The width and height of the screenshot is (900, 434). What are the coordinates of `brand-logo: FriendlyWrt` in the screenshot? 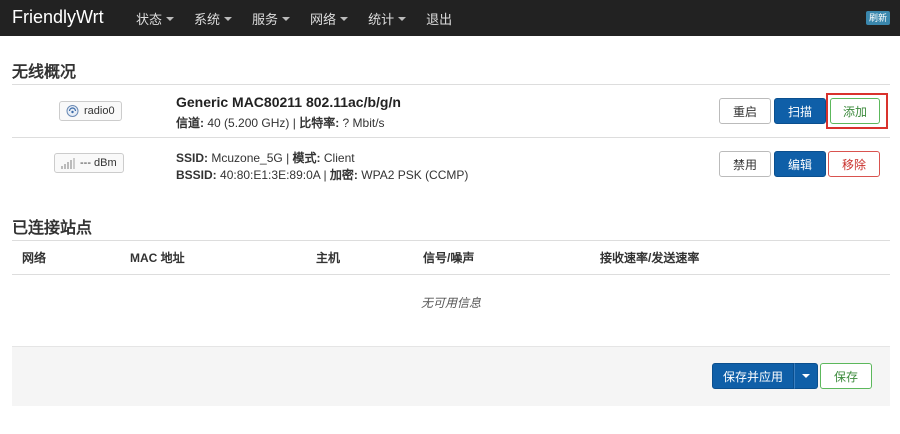 It's located at (58, 17).